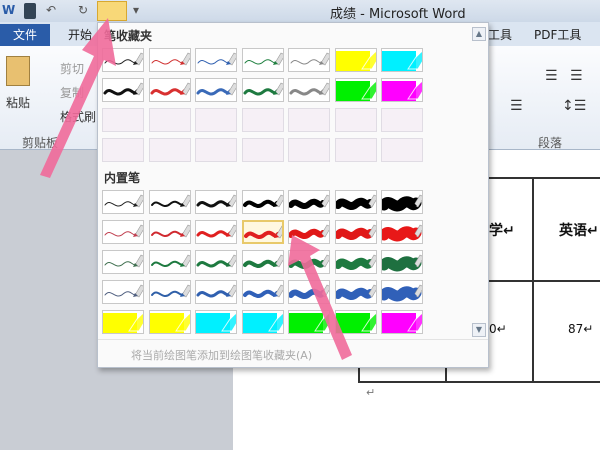 The width and height of the screenshot is (600, 450). Describe the element at coordinates (574, 106) in the screenshot. I see `line-spacing-icon: ↕☰` at that location.